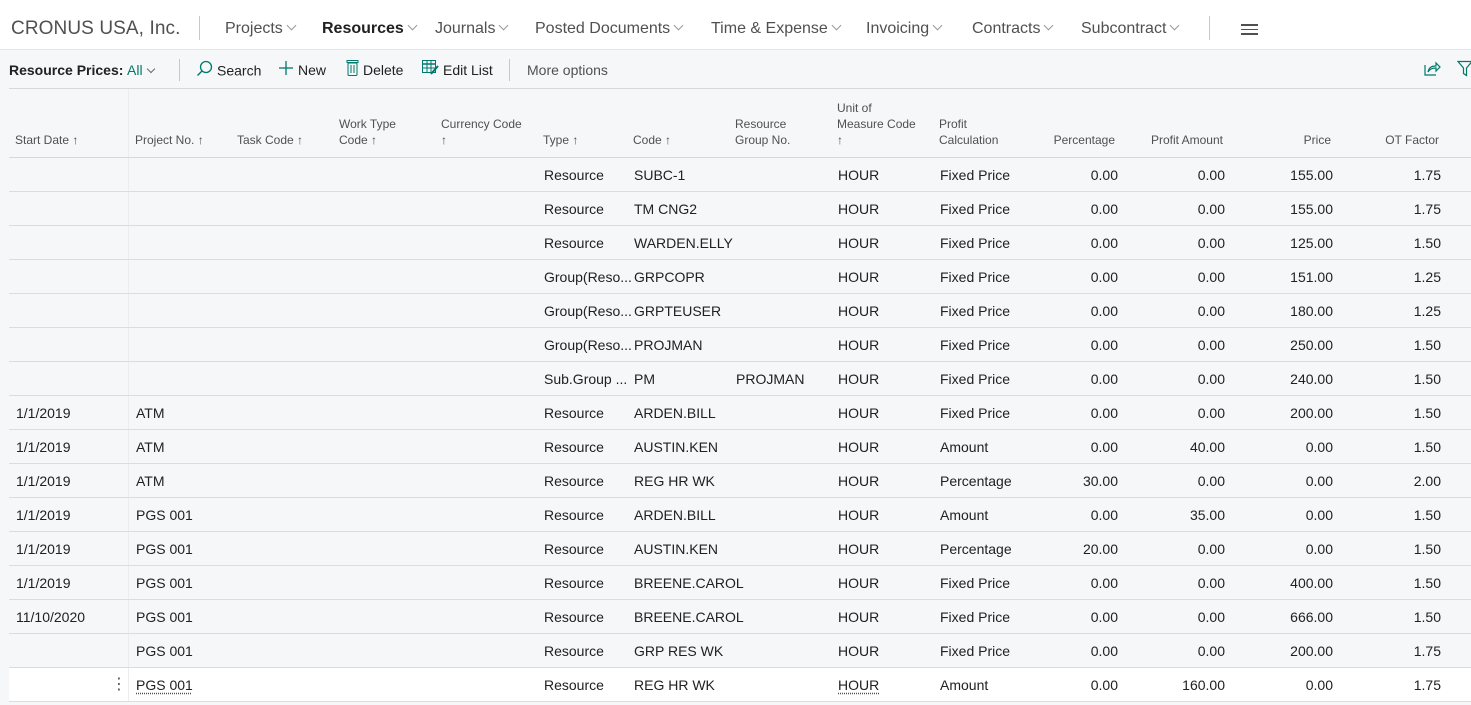  I want to click on nav-item-time-expense: Time & Expense, so click(776, 29).